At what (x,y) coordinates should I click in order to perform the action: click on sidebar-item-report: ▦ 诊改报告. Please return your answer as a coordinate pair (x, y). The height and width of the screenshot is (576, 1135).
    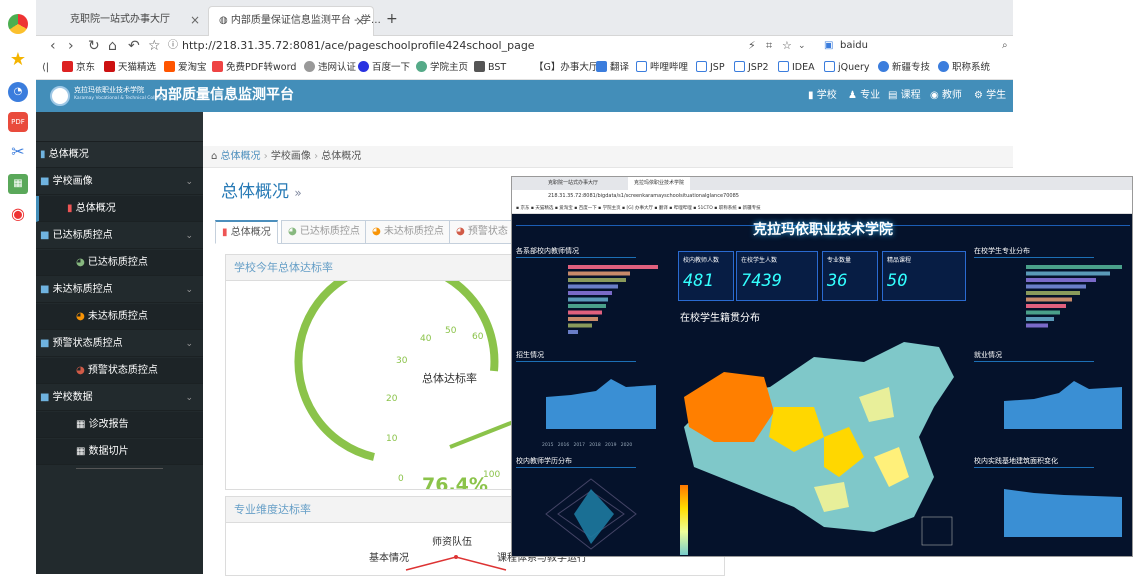
    Looking at the image, I should click on (119, 425).